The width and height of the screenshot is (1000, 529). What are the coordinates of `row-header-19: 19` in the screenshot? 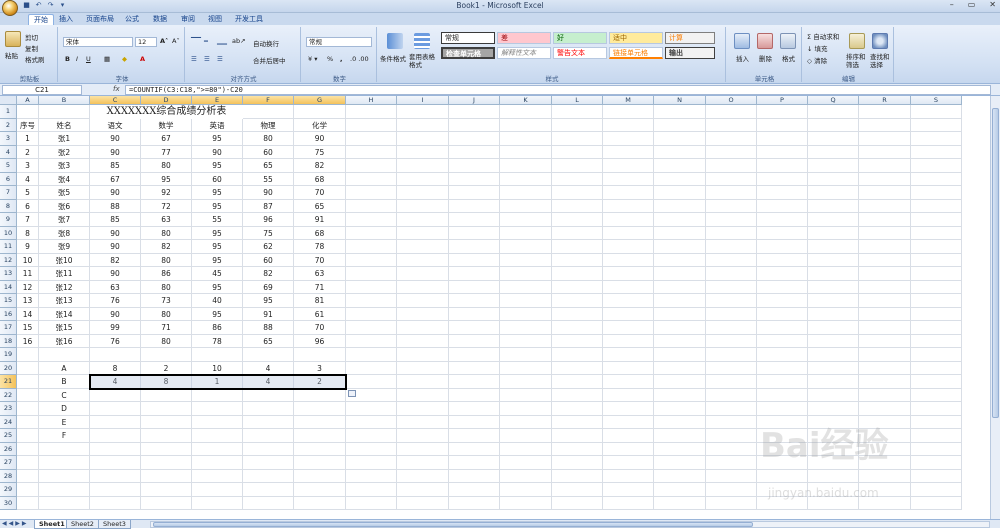 It's located at (8, 355).